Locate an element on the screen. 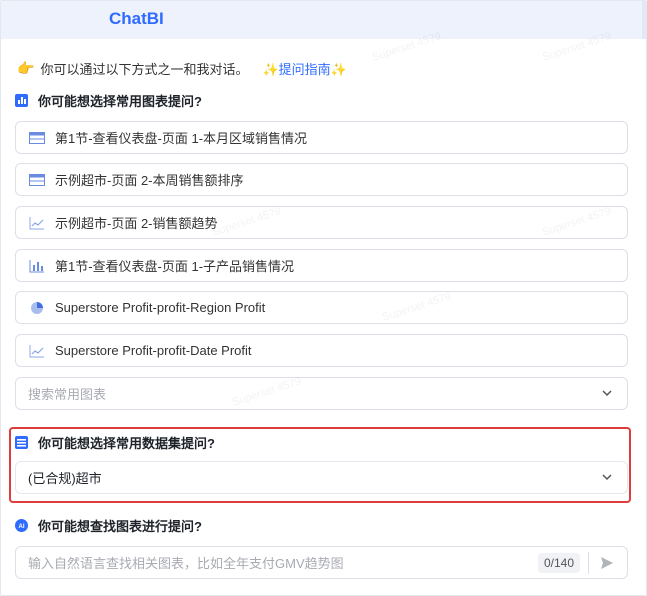  intro-line: 👉 你可以通过以下方式之一和我对话。 ✨提问指南✨ is located at coordinates (182, 68).